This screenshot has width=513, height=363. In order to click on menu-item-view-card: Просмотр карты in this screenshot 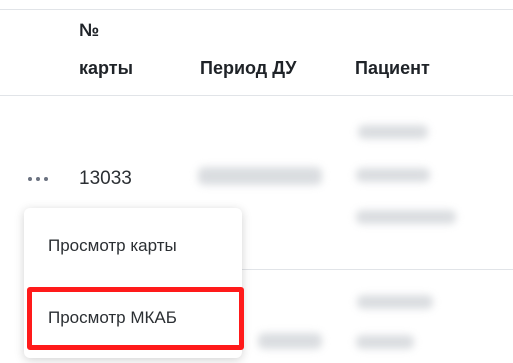, I will do `click(133, 246)`.